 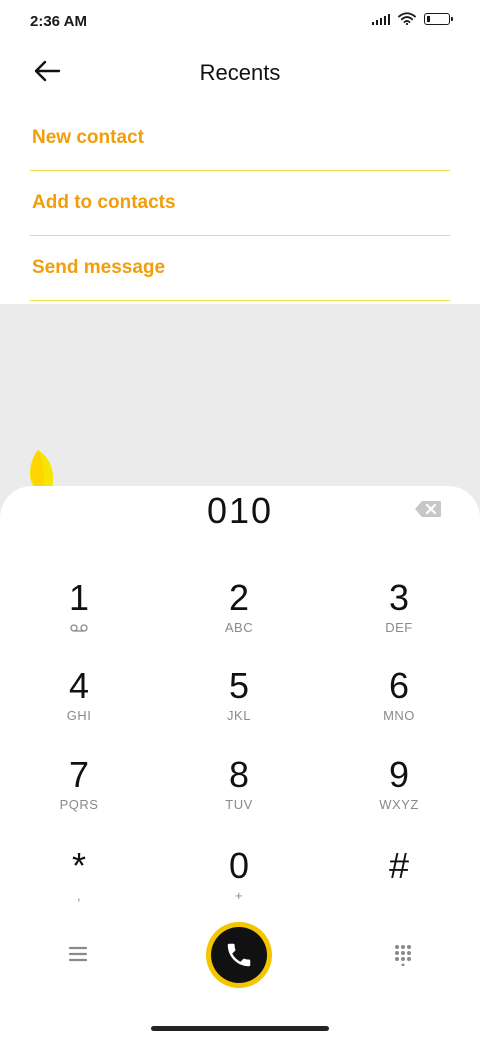 I want to click on signal-icon, so click(x=381, y=19).